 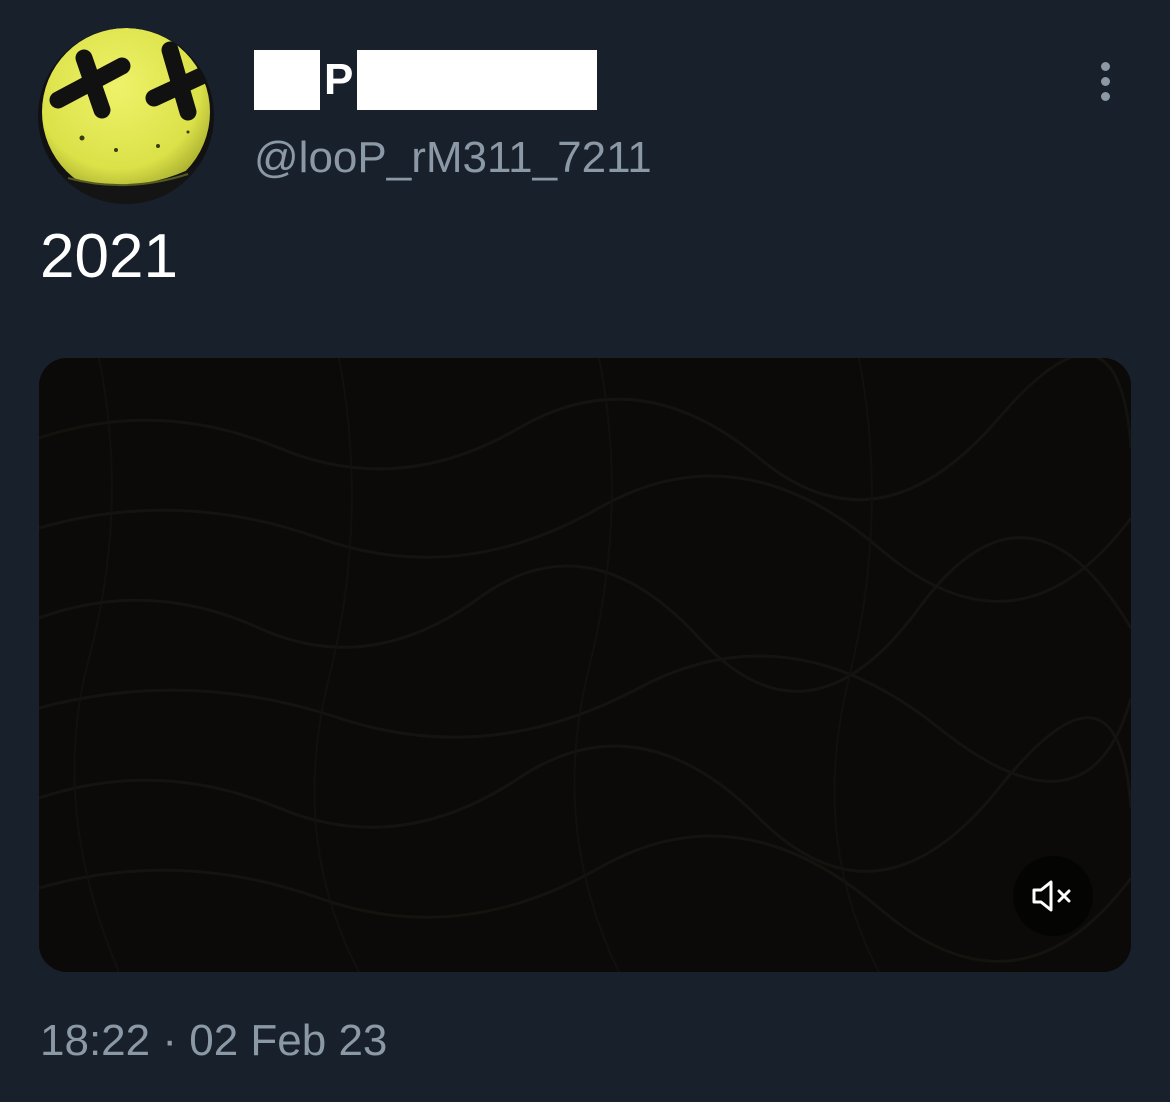 I want to click on author-handle: @looP_rM311_7211, so click(x=453, y=158).